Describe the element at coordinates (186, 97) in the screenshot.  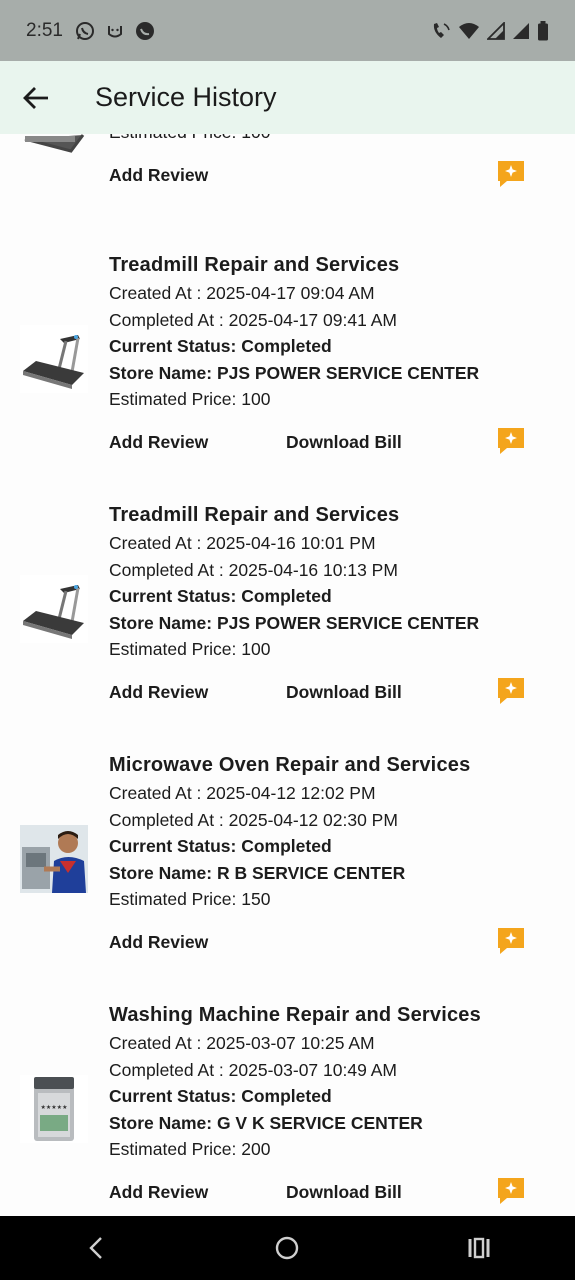
I see `page-title: Service History` at that location.